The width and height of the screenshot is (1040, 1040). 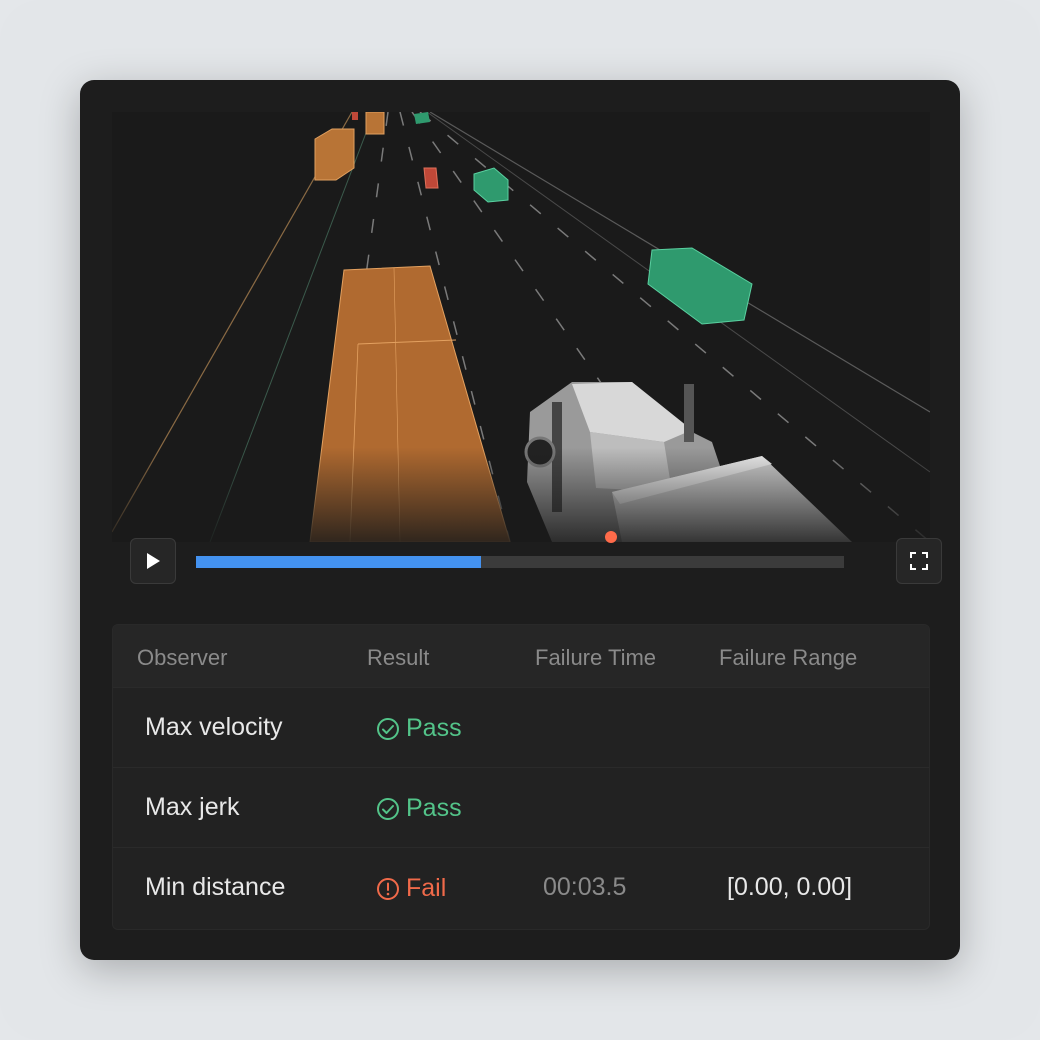 I want to click on result-badge: Fail, so click(x=411, y=888).